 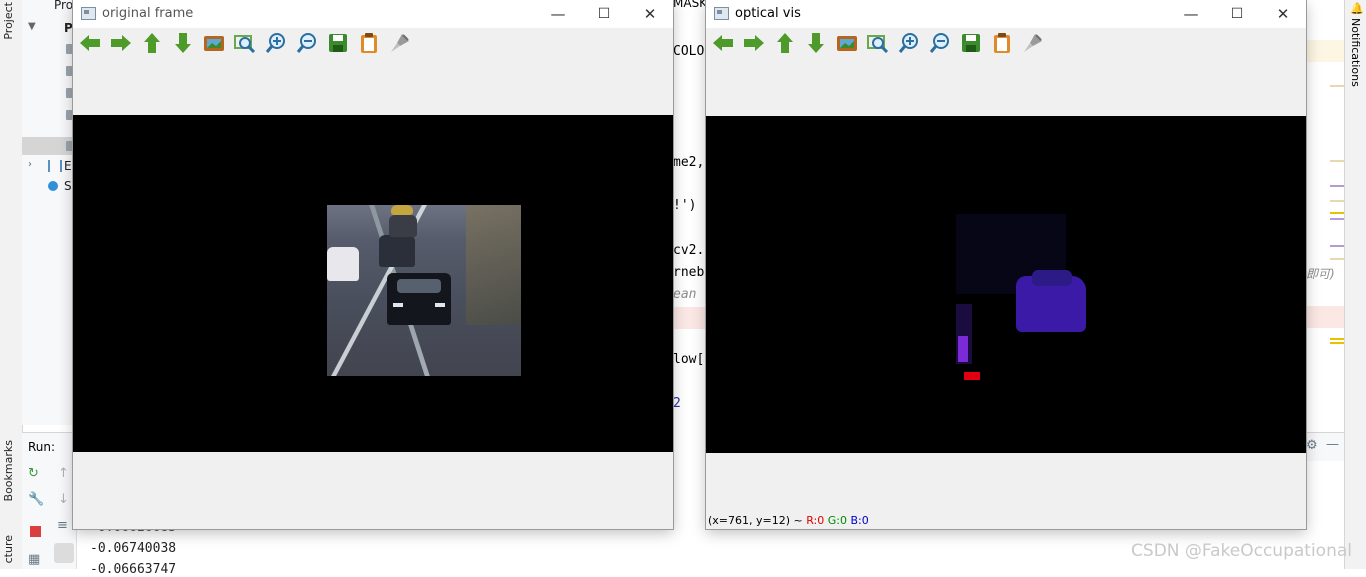 I want to click on chevron-down-icon: ▼, so click(x=32, y=26).